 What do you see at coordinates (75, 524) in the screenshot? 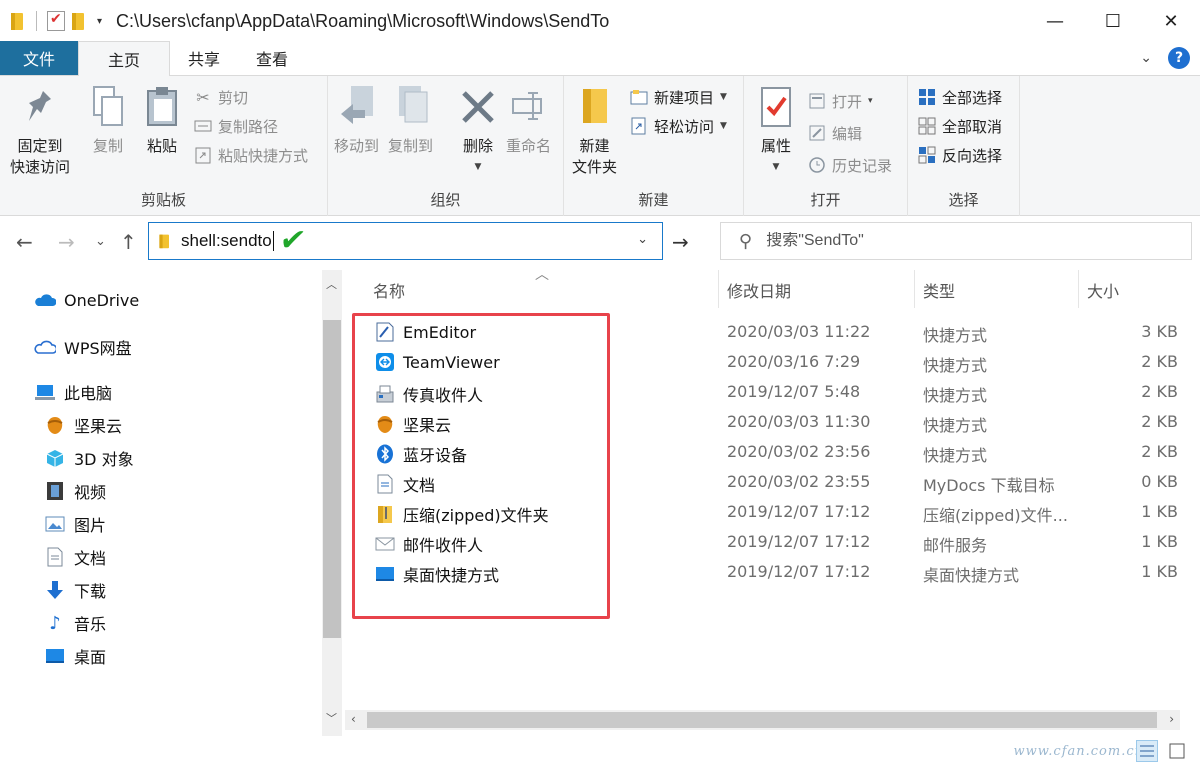
I see `nav-item-pictures: 图片` at bounding box center [75, 524].